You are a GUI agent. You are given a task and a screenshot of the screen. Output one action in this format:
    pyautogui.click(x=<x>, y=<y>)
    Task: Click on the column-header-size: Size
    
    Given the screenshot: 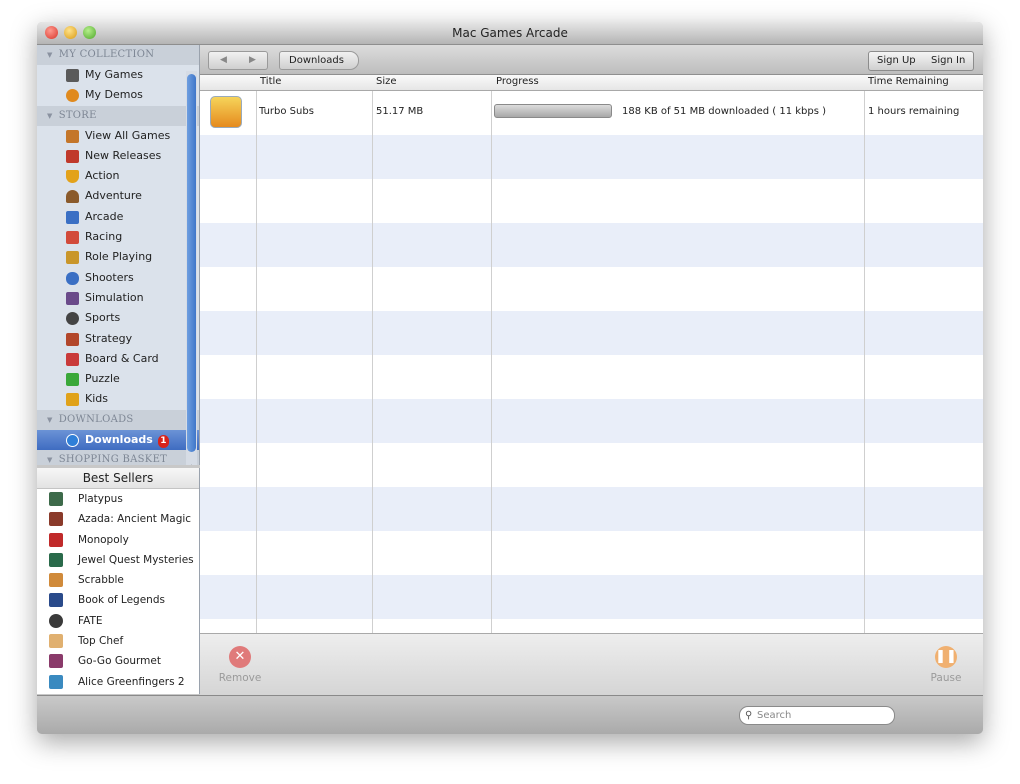 What is the action you would take?
    pyautogui.click(x=386, y=81)
    